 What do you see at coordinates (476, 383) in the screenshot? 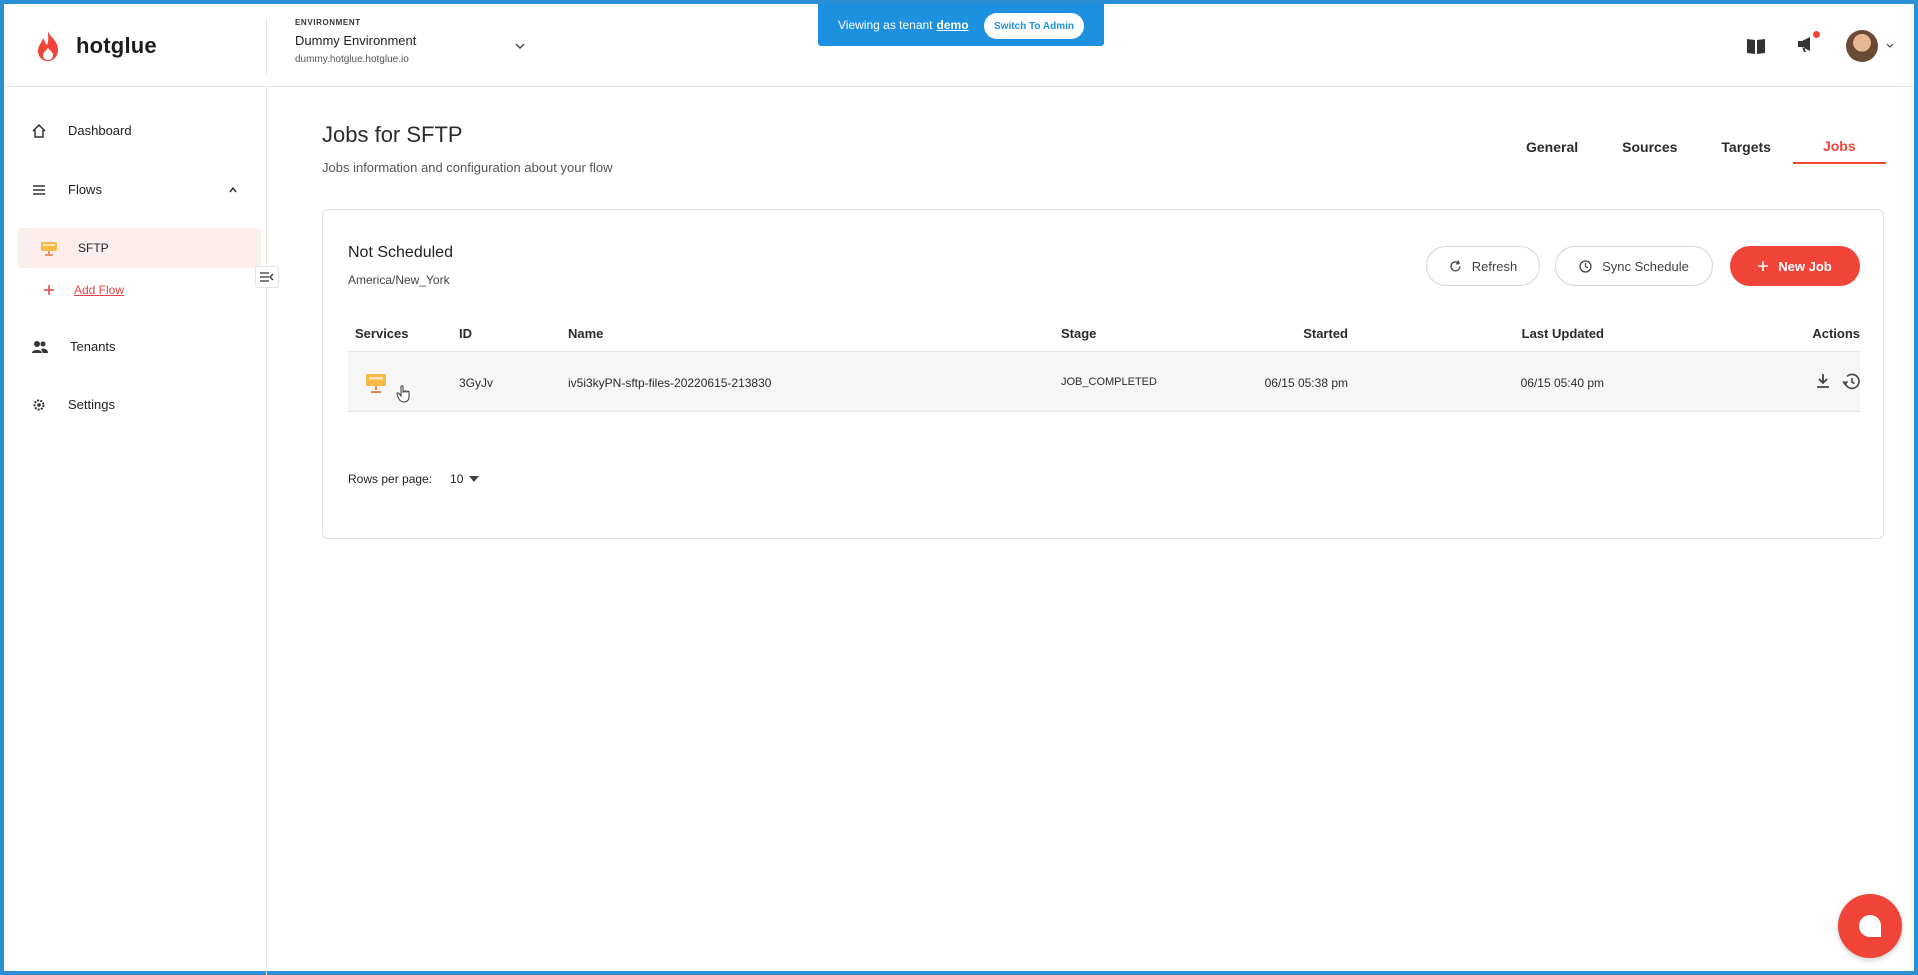
I see `job-id: 3GyJv` at bounding box center [476, 383].